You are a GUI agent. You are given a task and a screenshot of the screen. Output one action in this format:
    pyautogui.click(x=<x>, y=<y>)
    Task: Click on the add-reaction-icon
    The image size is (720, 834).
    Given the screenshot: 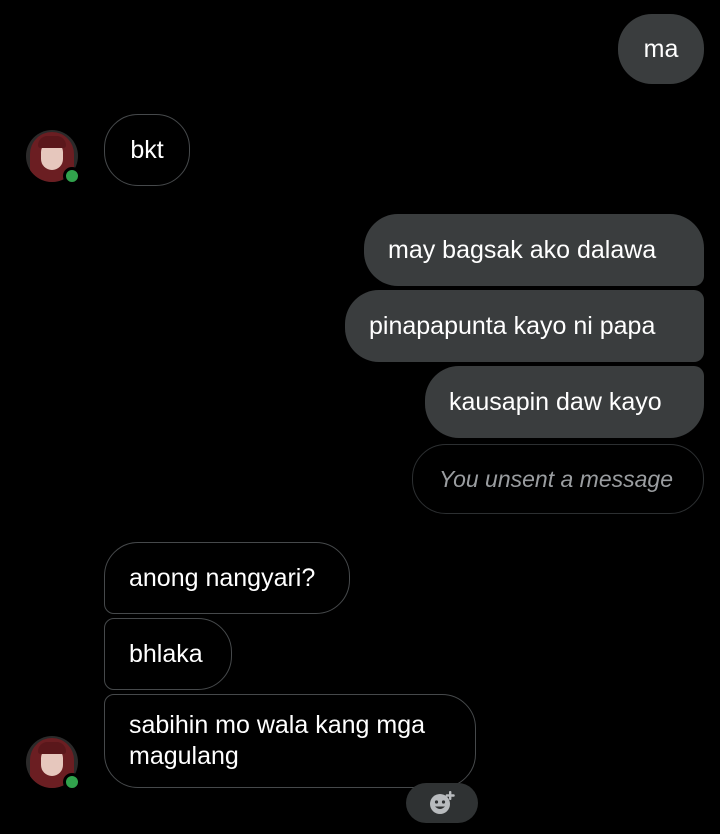 What is the action you would take?
    pyautogui.click(x=442, y=802)
    